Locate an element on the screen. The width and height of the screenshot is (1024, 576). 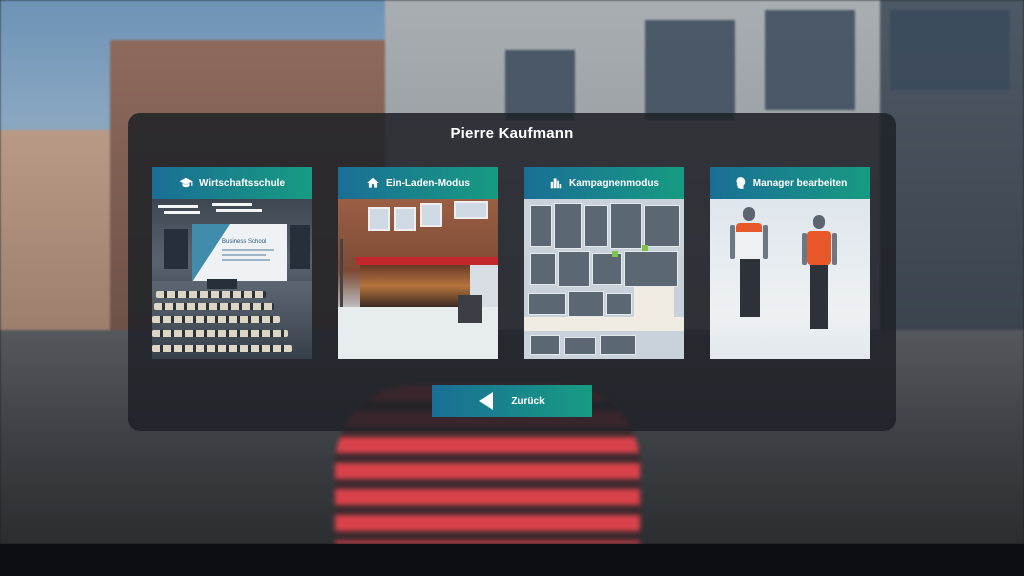
head-profile-icon is located at coordinates (740, 183).